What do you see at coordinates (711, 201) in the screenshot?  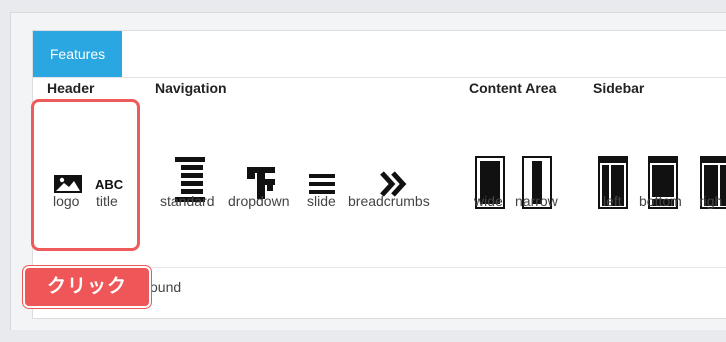 I see `label-right: righ` at bounding box center [711, 201].